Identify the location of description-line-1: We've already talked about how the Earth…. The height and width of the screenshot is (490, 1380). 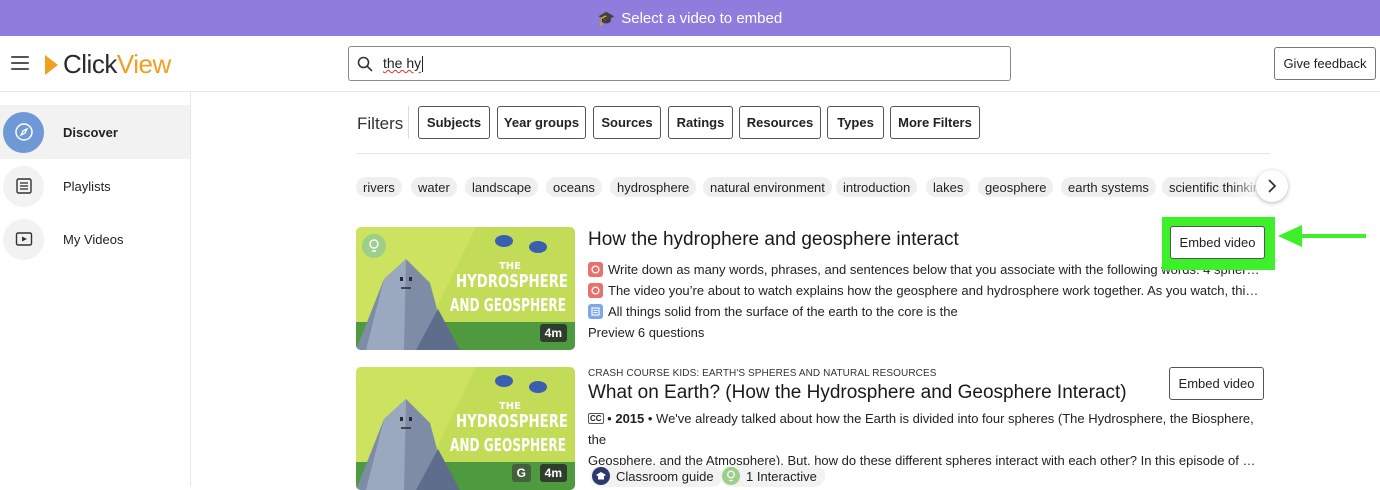
(921, 429).